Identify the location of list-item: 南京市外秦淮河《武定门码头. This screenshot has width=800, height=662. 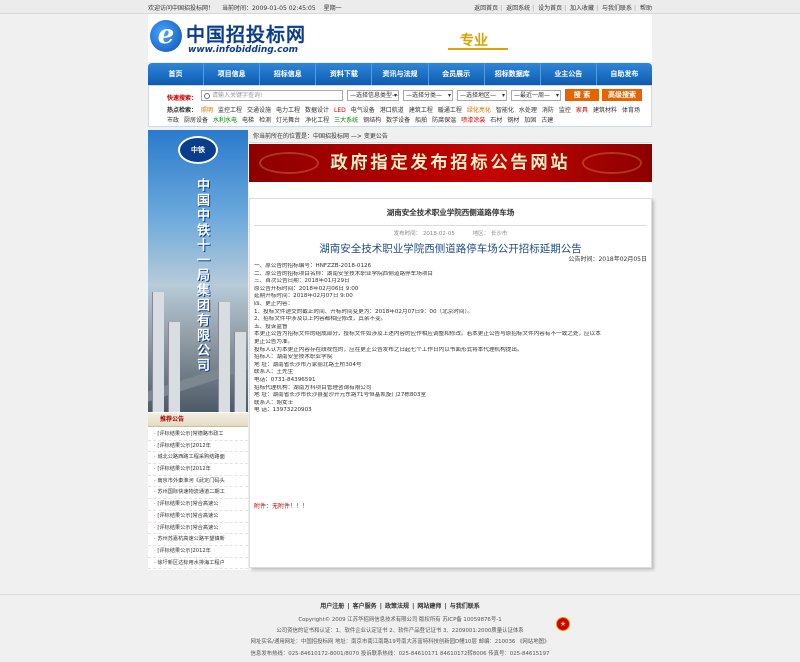
(198, 482).